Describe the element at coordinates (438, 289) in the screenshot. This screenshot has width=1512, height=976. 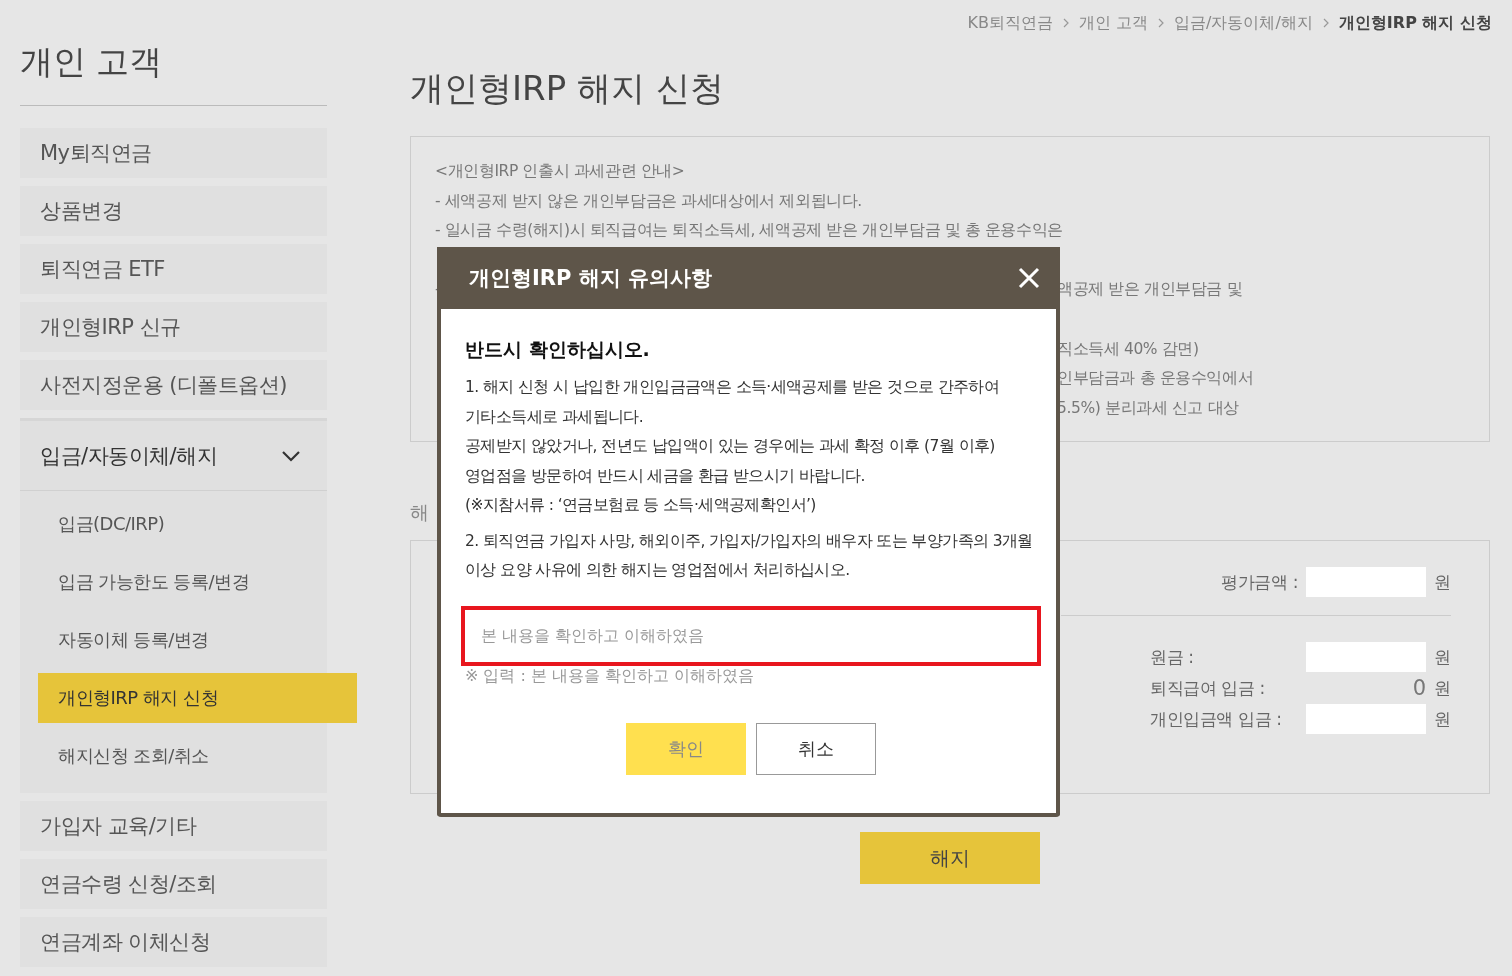
I see `notice-text: -` at that location.